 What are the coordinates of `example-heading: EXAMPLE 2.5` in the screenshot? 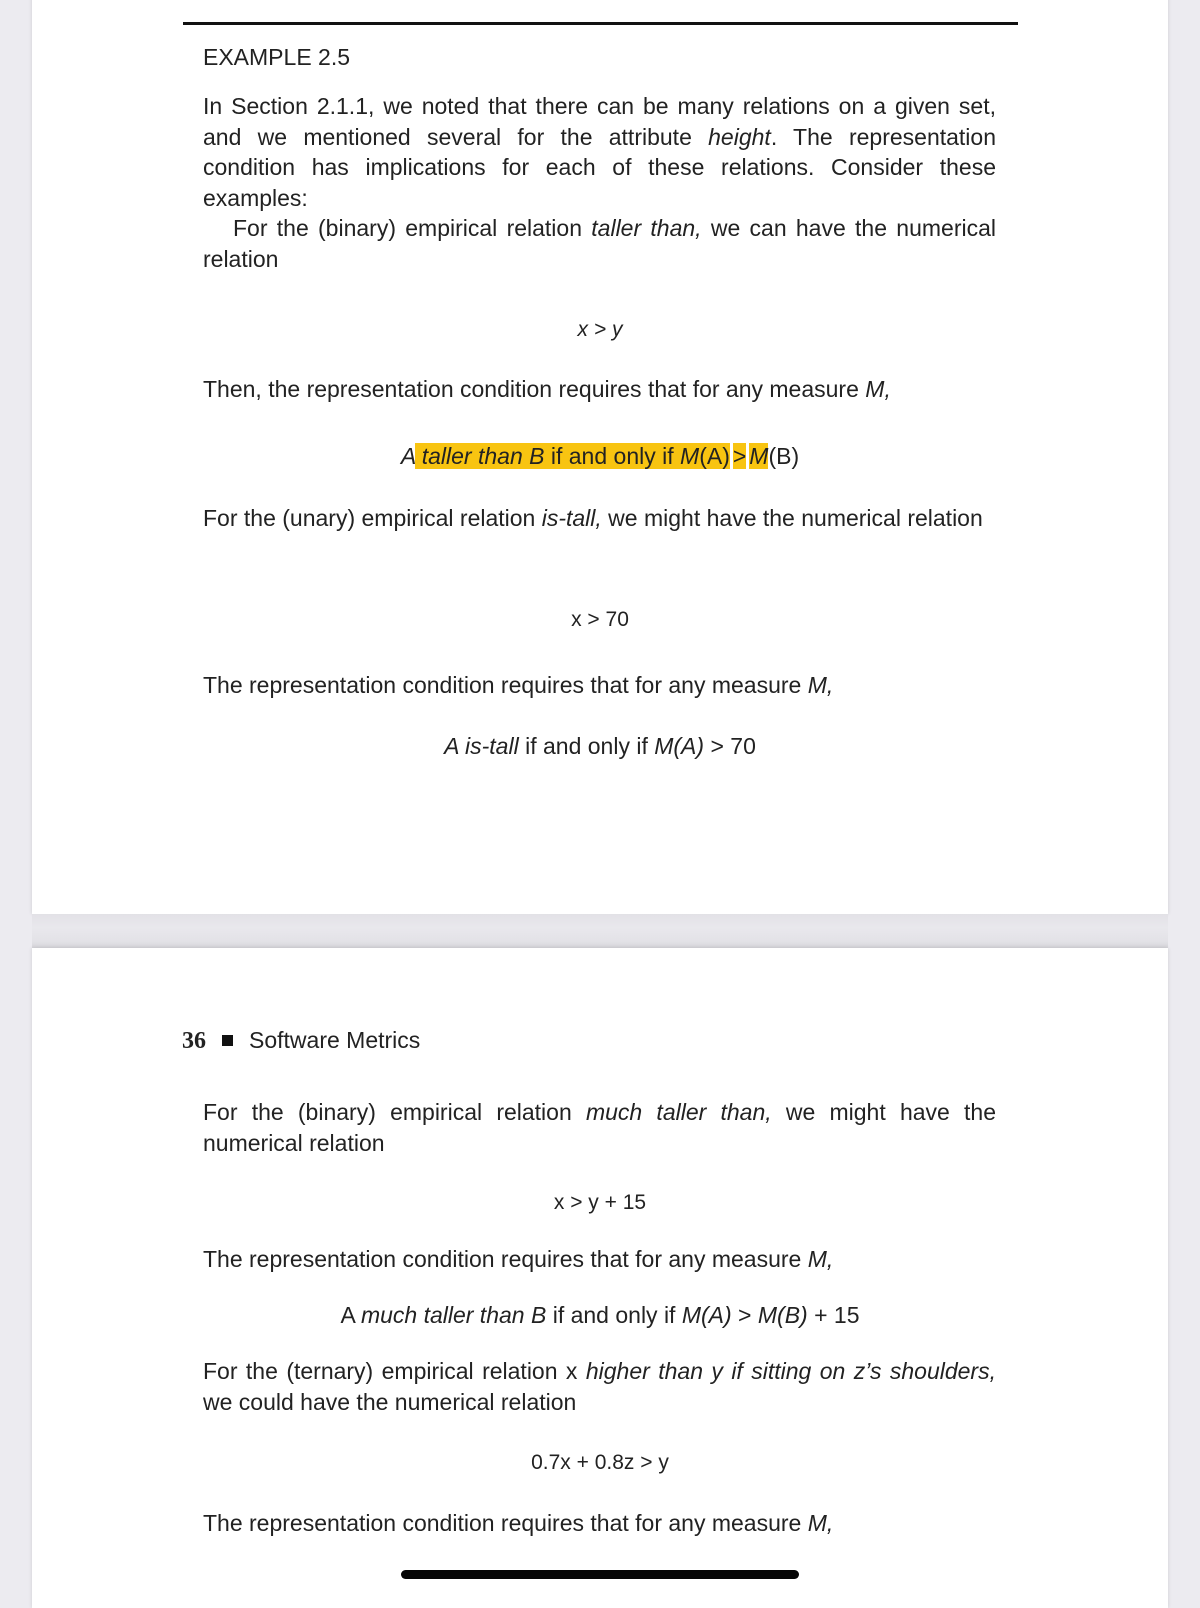 It's located at (277, 57).